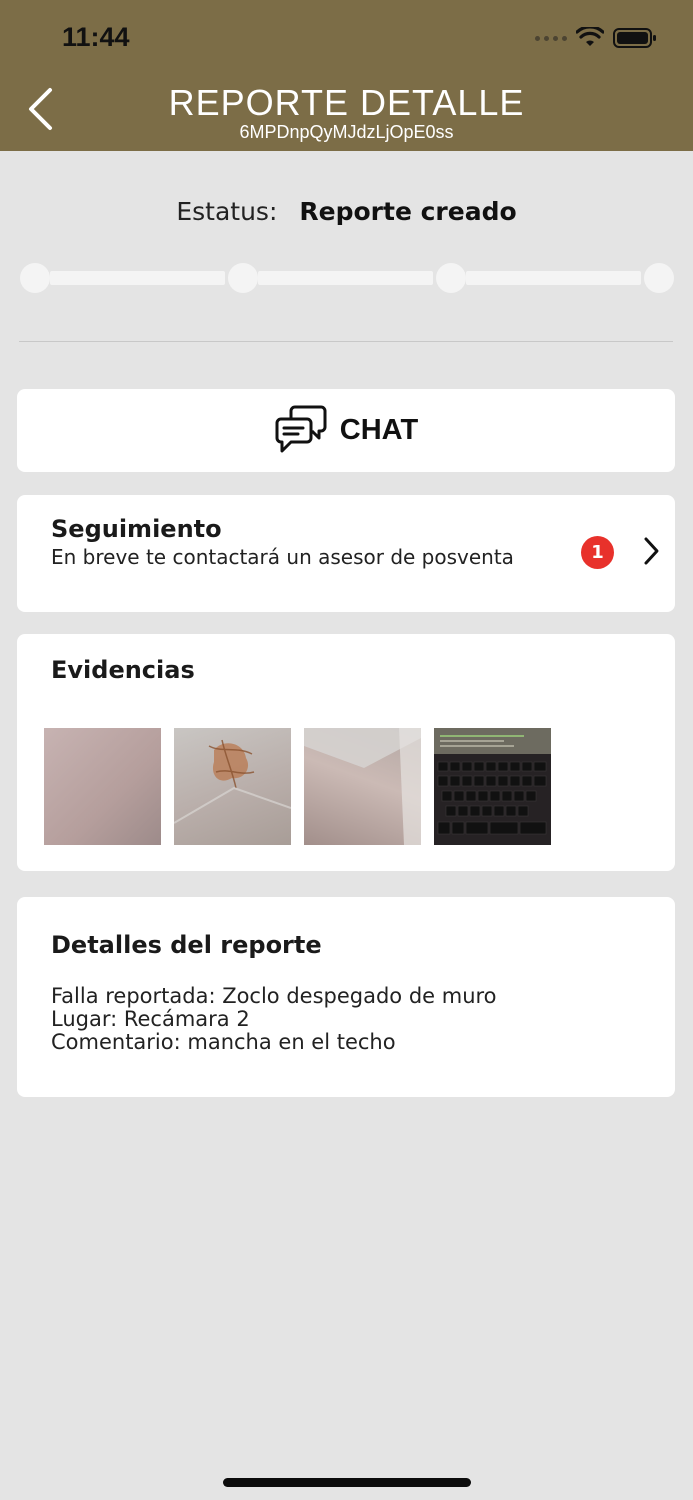 This screenshot has width=693, height=1500. What do you see at coordinates (346, 102) in the screenshot?
I see `page-title: REPORTE DETALLE` at bounding box center [346, 102].